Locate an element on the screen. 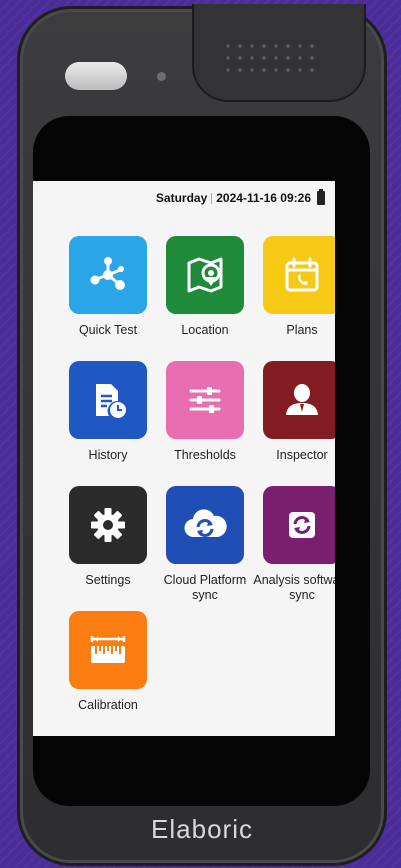  app-label: Plans is located at coordinates (302, 330).